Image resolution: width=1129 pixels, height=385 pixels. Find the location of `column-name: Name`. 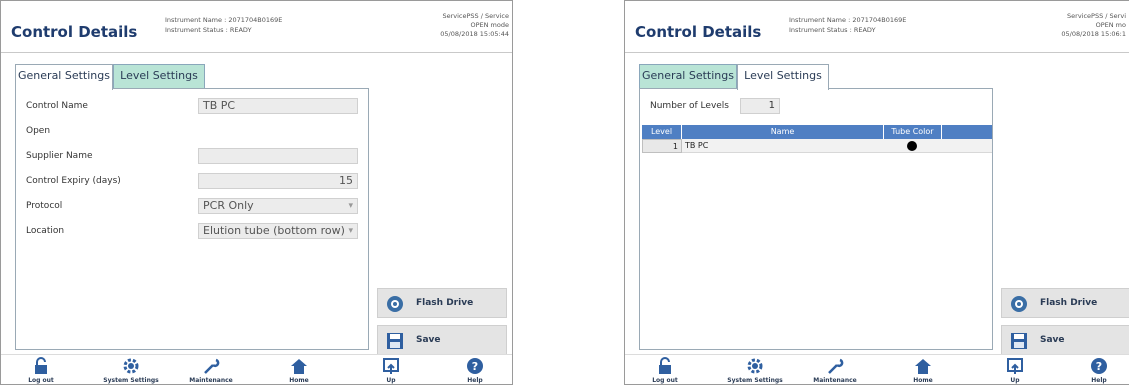

column-name: Name is located at coordinates (783, 132).